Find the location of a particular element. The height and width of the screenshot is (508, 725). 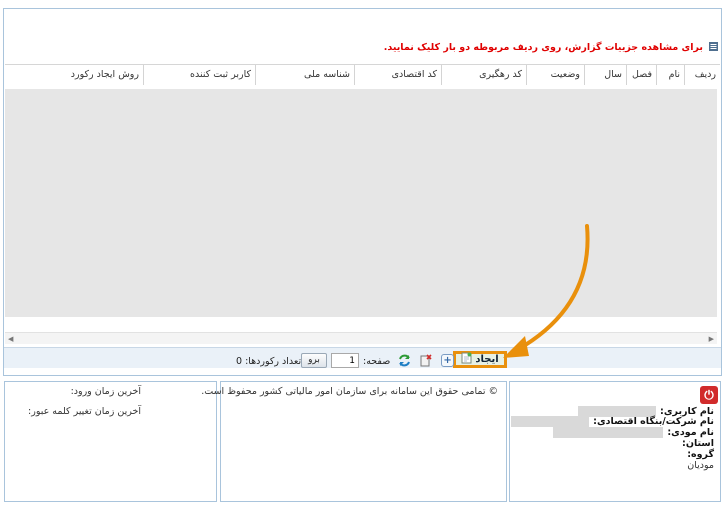

new-document-icon is located at coordinates (466, 359).